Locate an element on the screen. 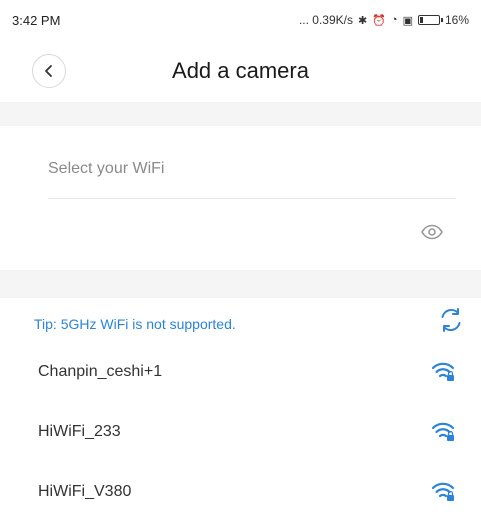 The image size is (481, 522). field-divider is located at coordinates (252, 198).